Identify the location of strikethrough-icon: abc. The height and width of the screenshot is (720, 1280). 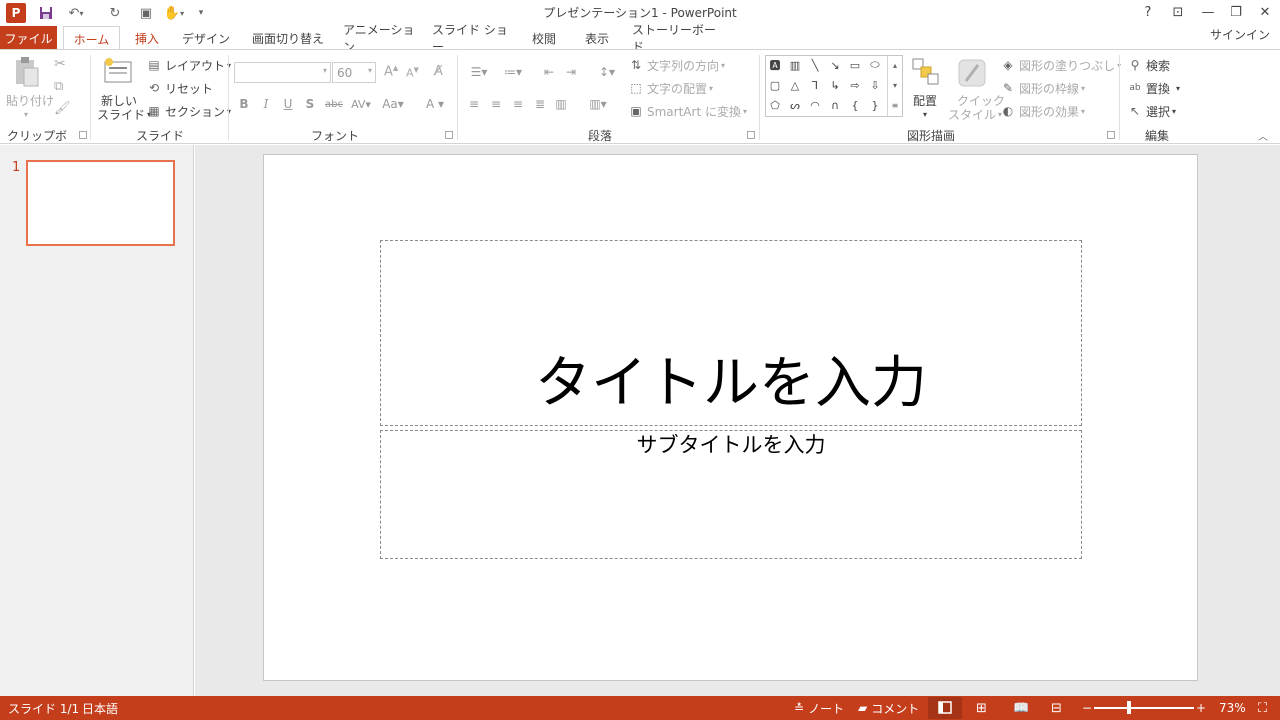
(334, 104).